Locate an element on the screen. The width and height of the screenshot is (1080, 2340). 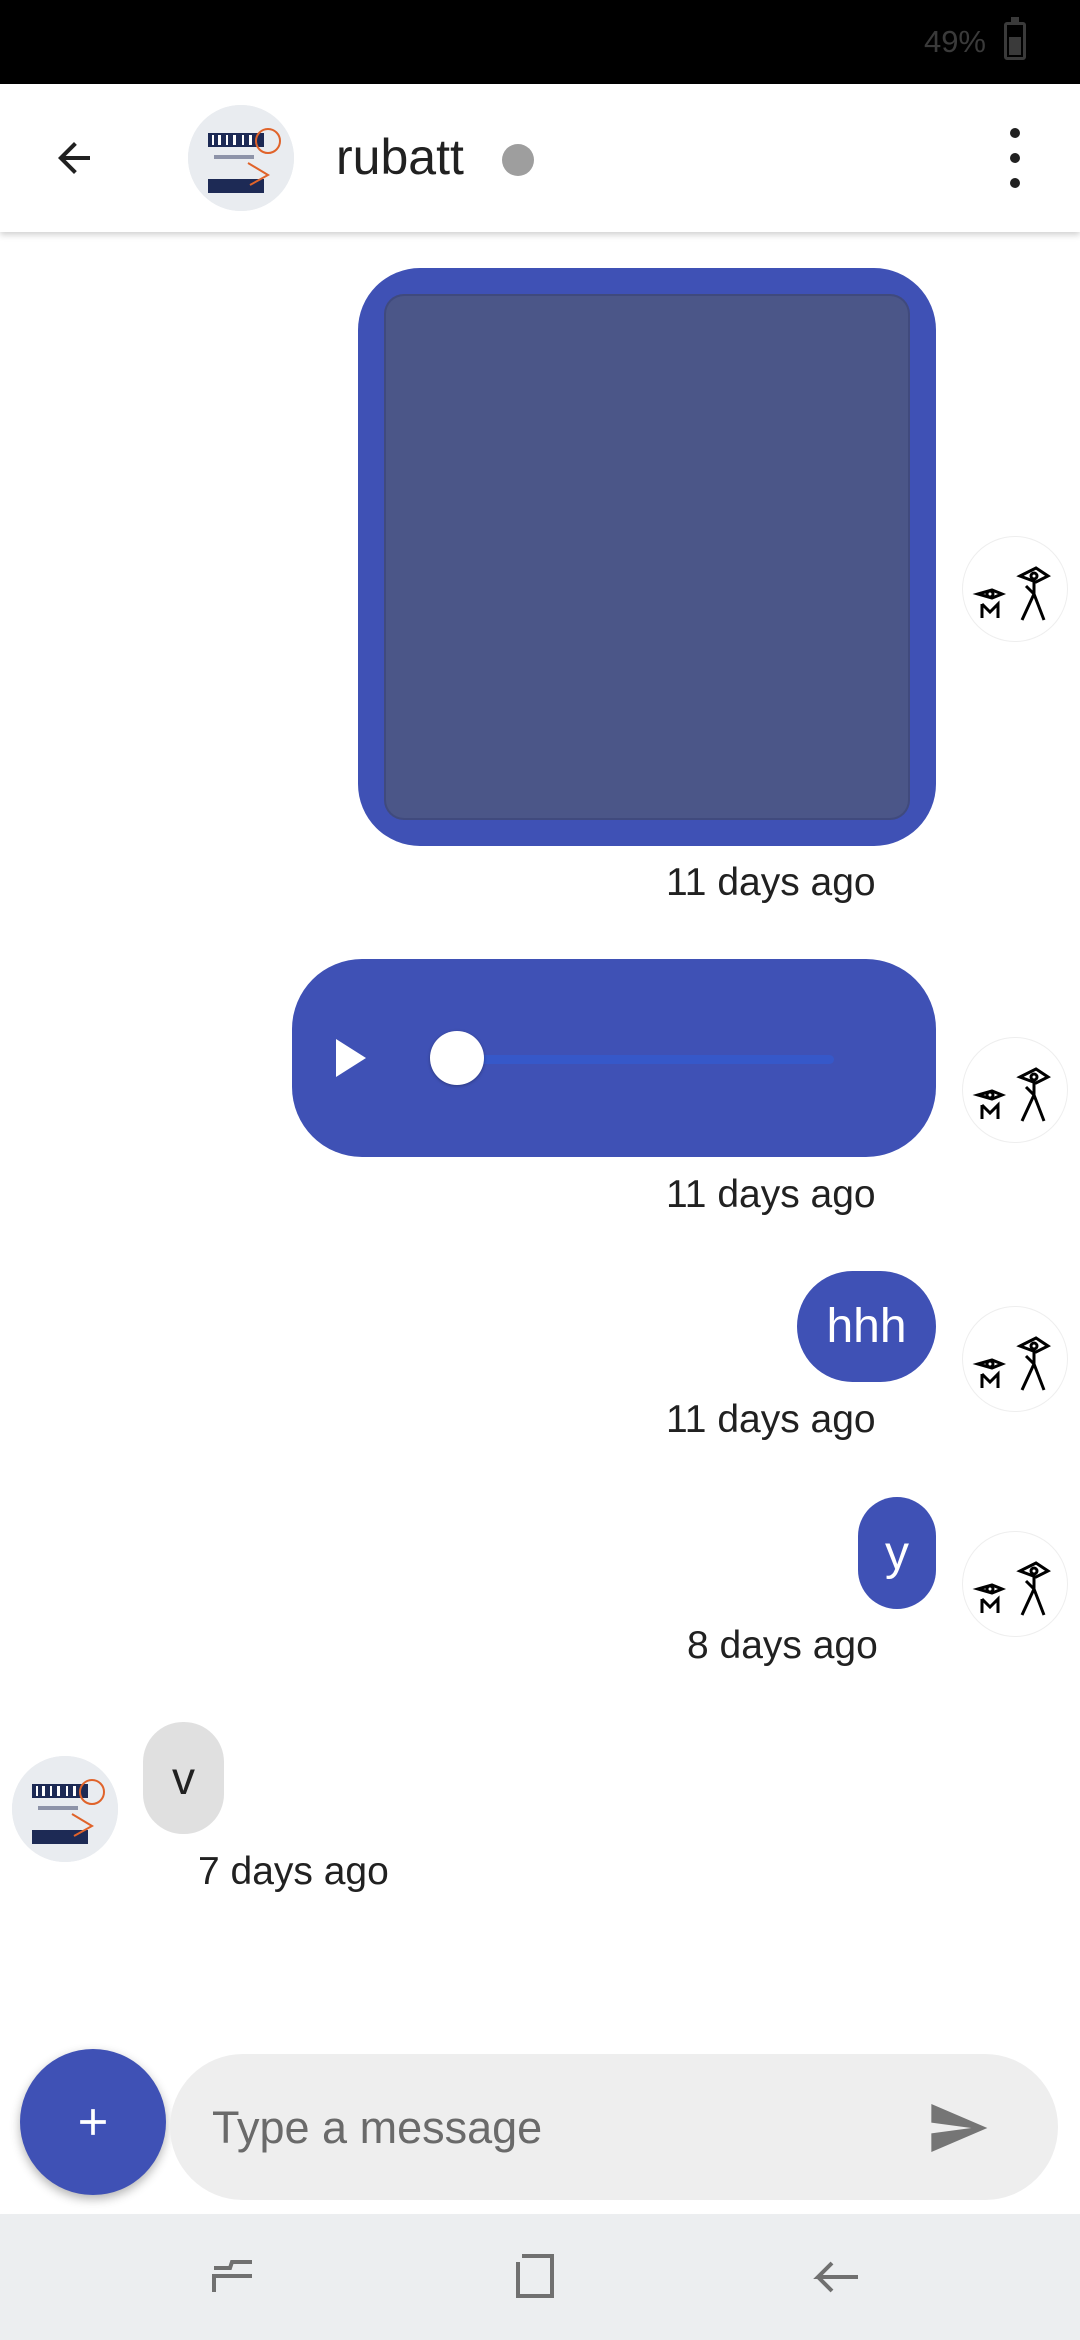
home-icon is located at coordinates (535, 2276).